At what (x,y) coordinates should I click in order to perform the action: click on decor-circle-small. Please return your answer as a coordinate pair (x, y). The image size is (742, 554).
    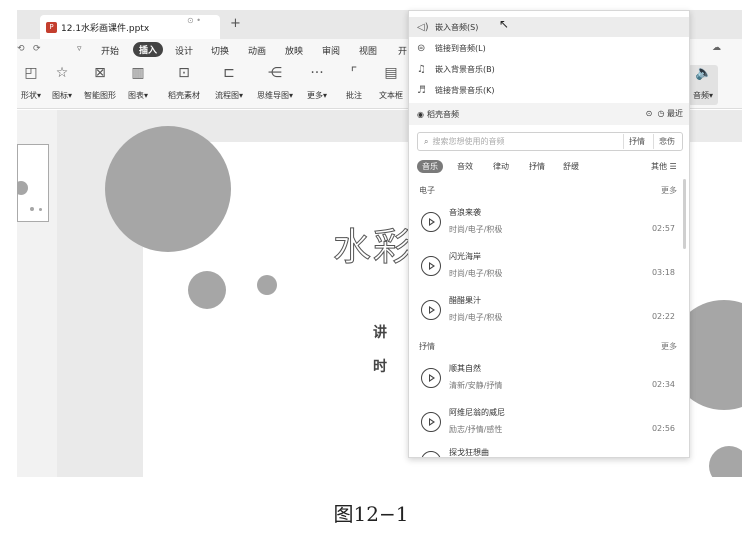
    Looking at the image, I should click on (267, 285).